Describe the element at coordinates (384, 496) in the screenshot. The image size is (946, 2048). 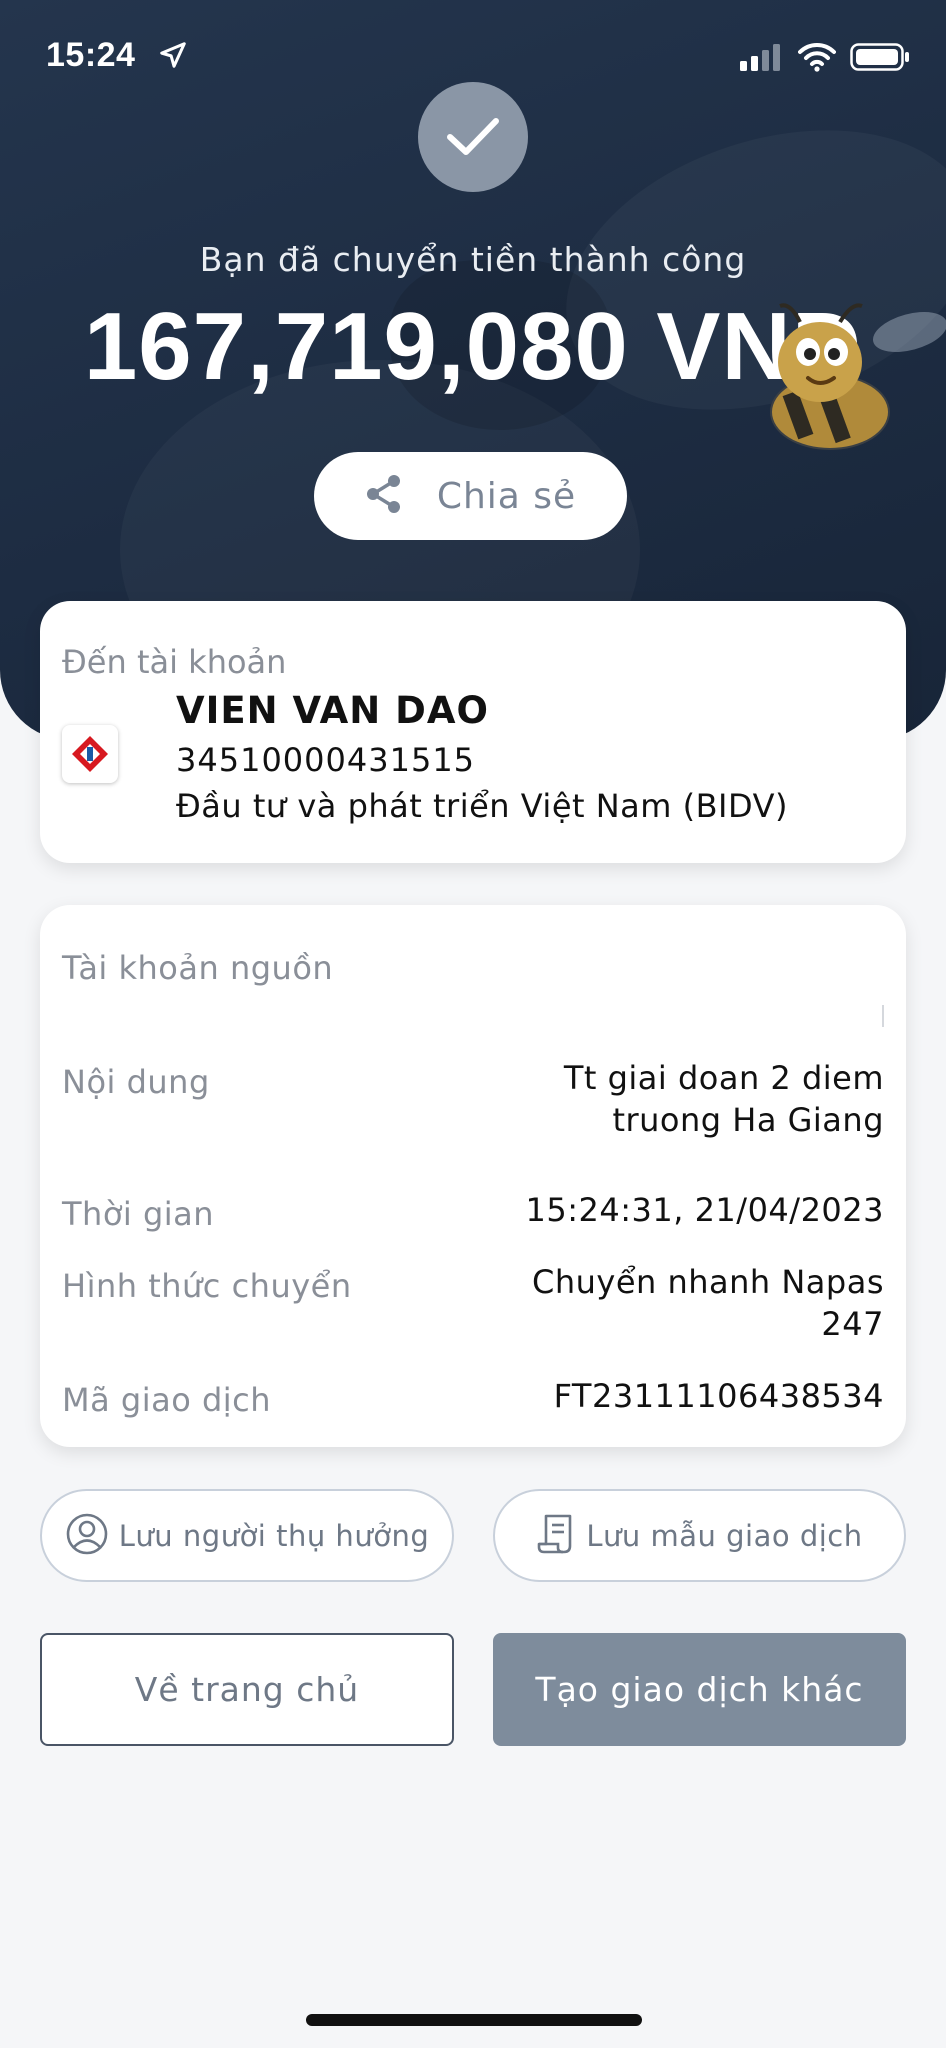
I see `share-icon` at that location.